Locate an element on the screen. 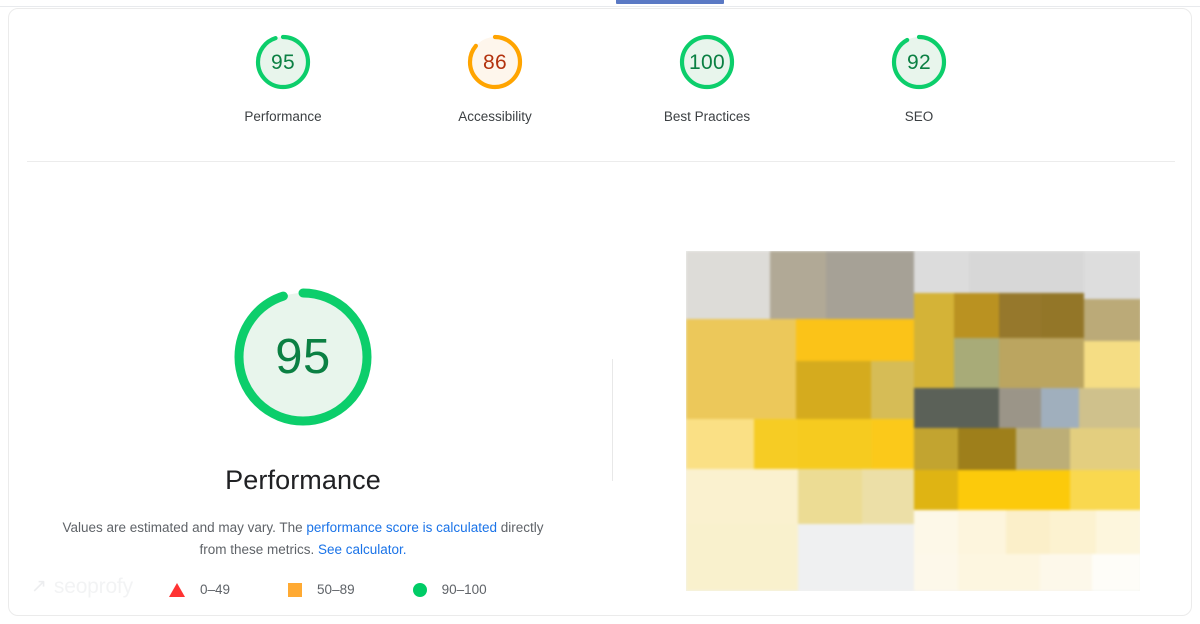  summary-divider is located at coordinates (601, 161).